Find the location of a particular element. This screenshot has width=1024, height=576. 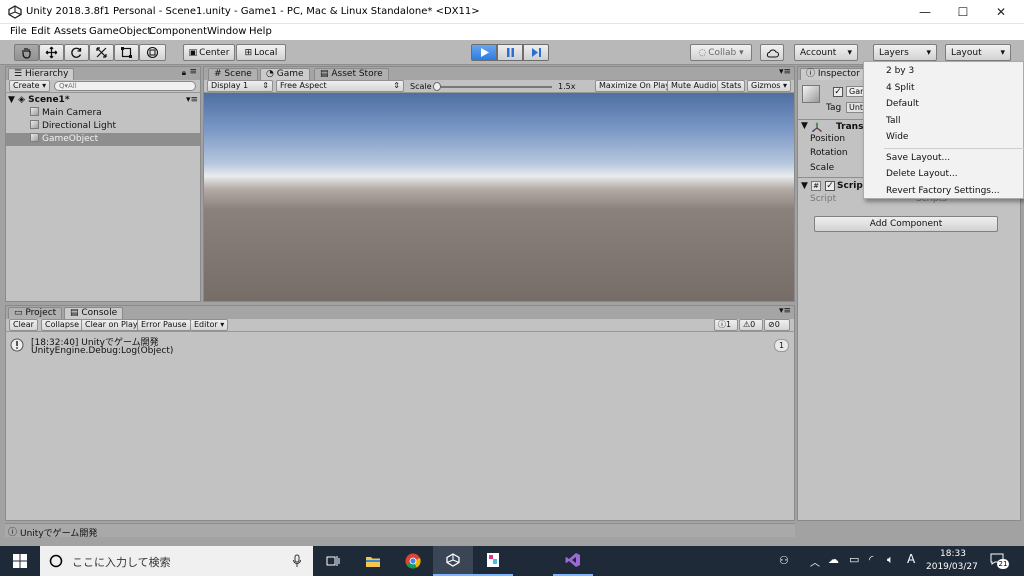

pivot-local-button: ⊞ Local is located at coordinates (261, 52).